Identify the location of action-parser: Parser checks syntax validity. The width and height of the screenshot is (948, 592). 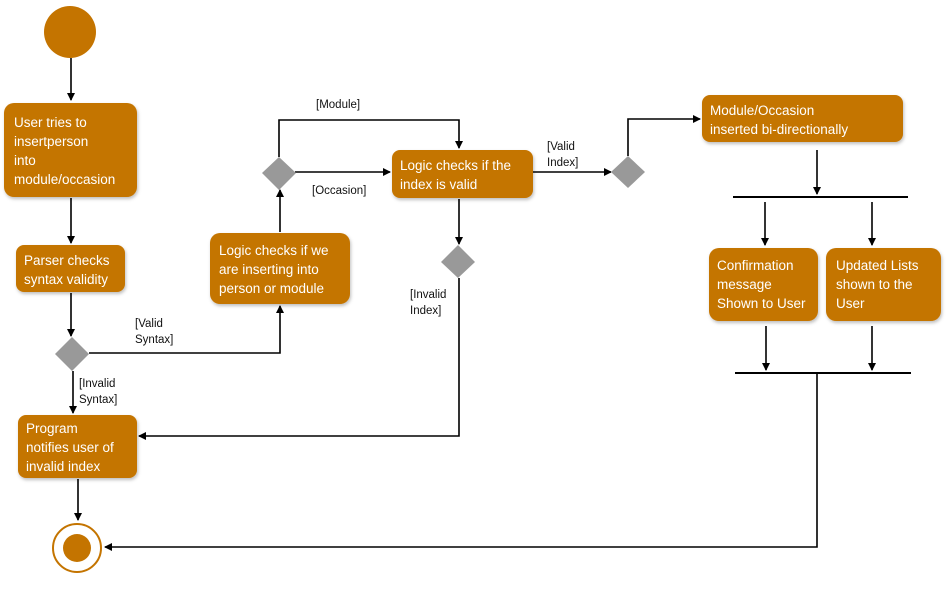
(70, 268).